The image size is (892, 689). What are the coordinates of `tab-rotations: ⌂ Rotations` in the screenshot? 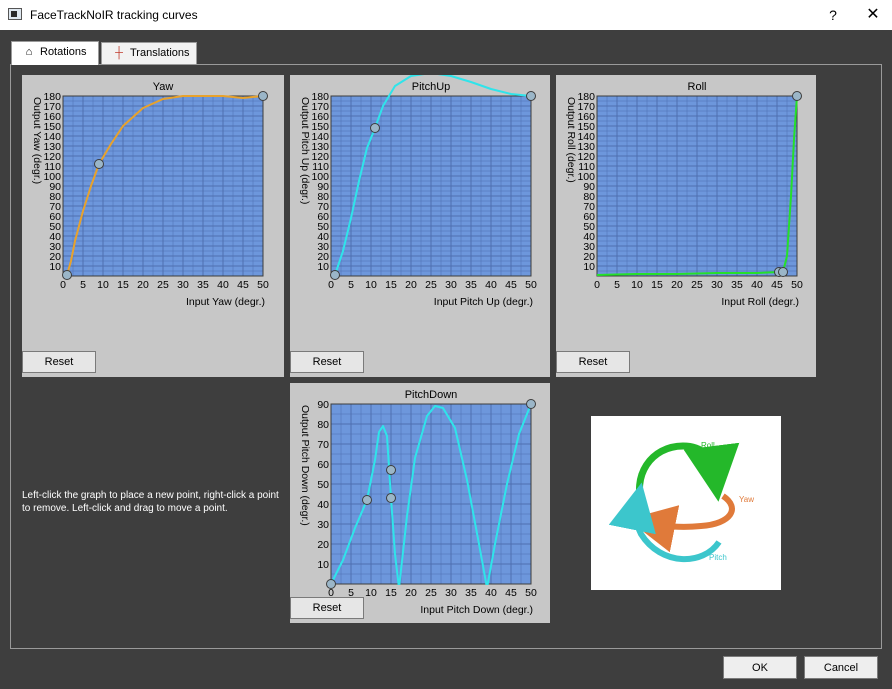 It's located at (55, 53).